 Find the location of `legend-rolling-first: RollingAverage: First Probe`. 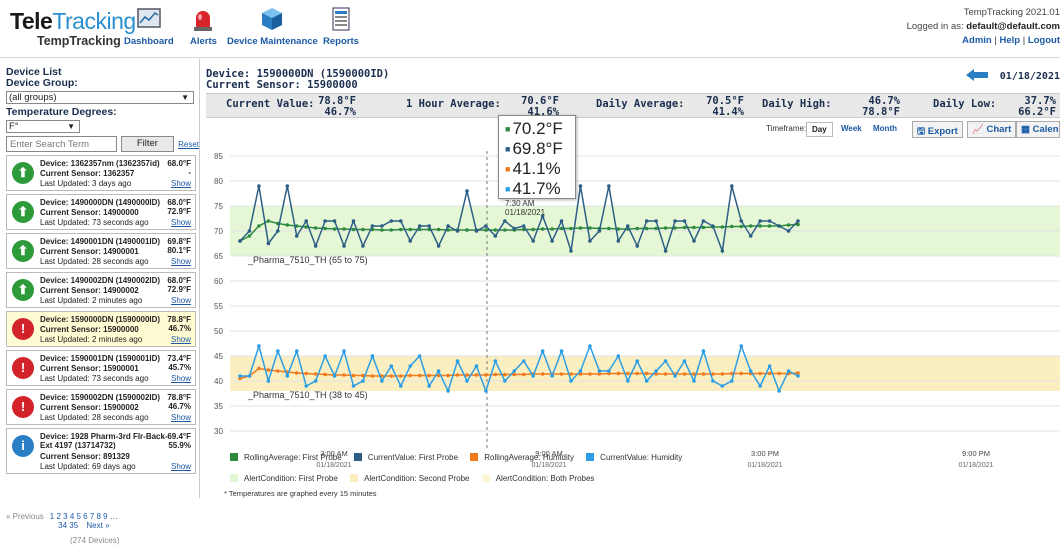

legend-rolling-first: RollingAverage: First Probe is located at coordinates (286, 457).